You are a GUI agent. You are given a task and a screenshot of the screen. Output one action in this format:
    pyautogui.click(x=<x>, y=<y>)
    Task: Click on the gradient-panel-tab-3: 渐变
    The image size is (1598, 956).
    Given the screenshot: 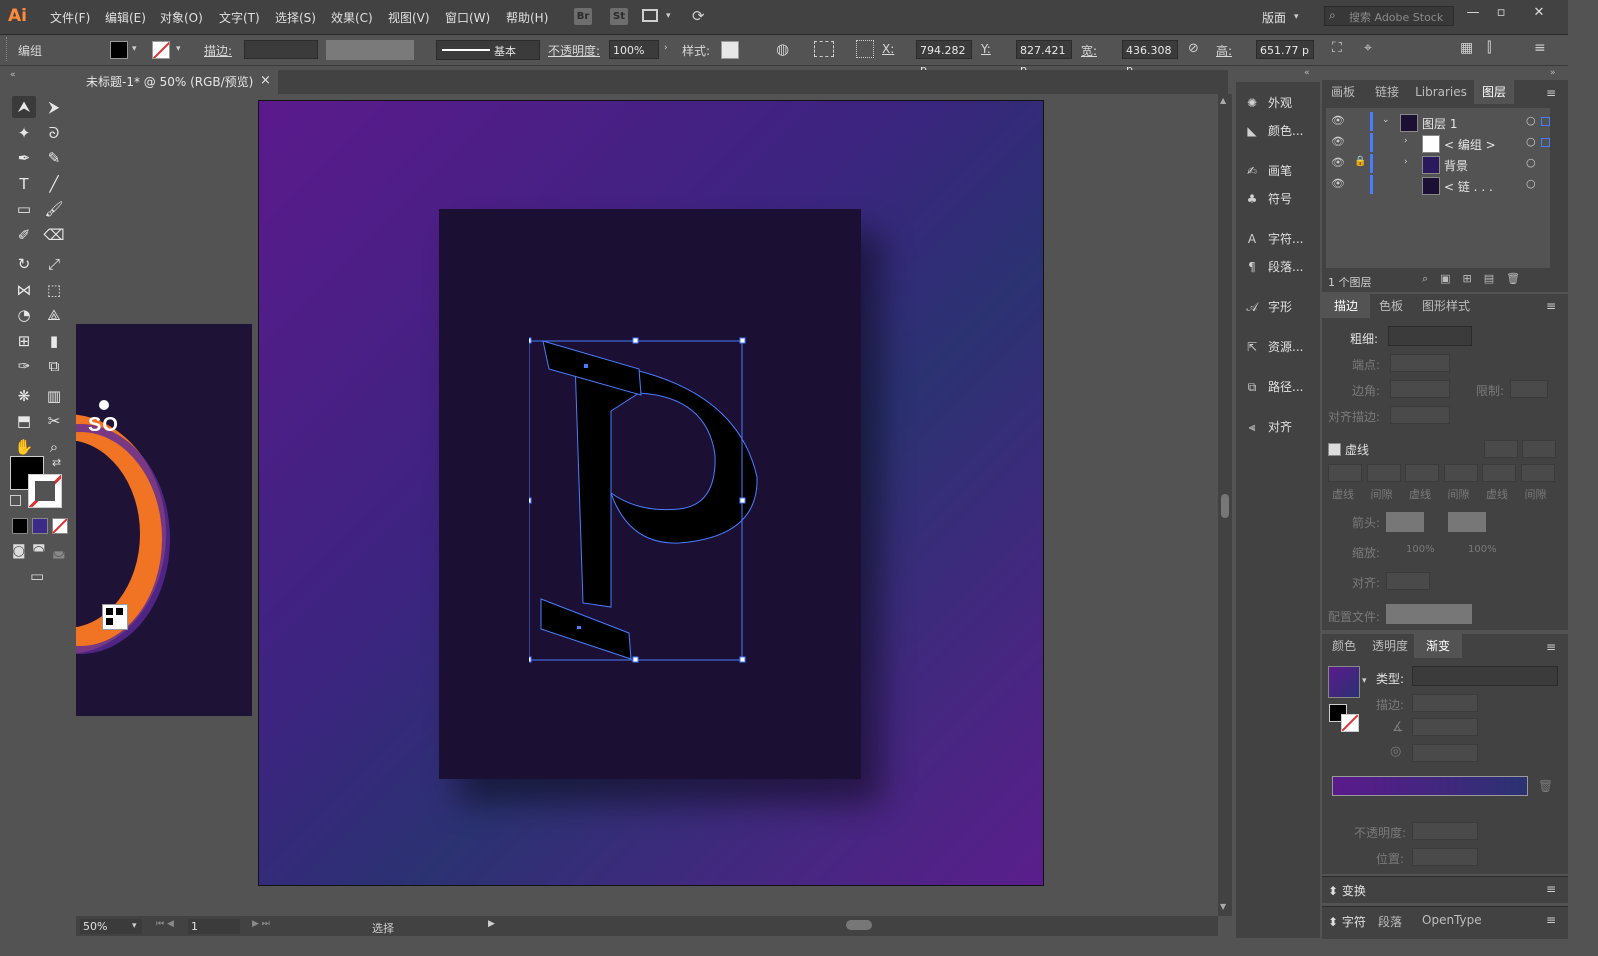 What is the action you would take?
    pyautogui.click(x=1438, y=646)
    